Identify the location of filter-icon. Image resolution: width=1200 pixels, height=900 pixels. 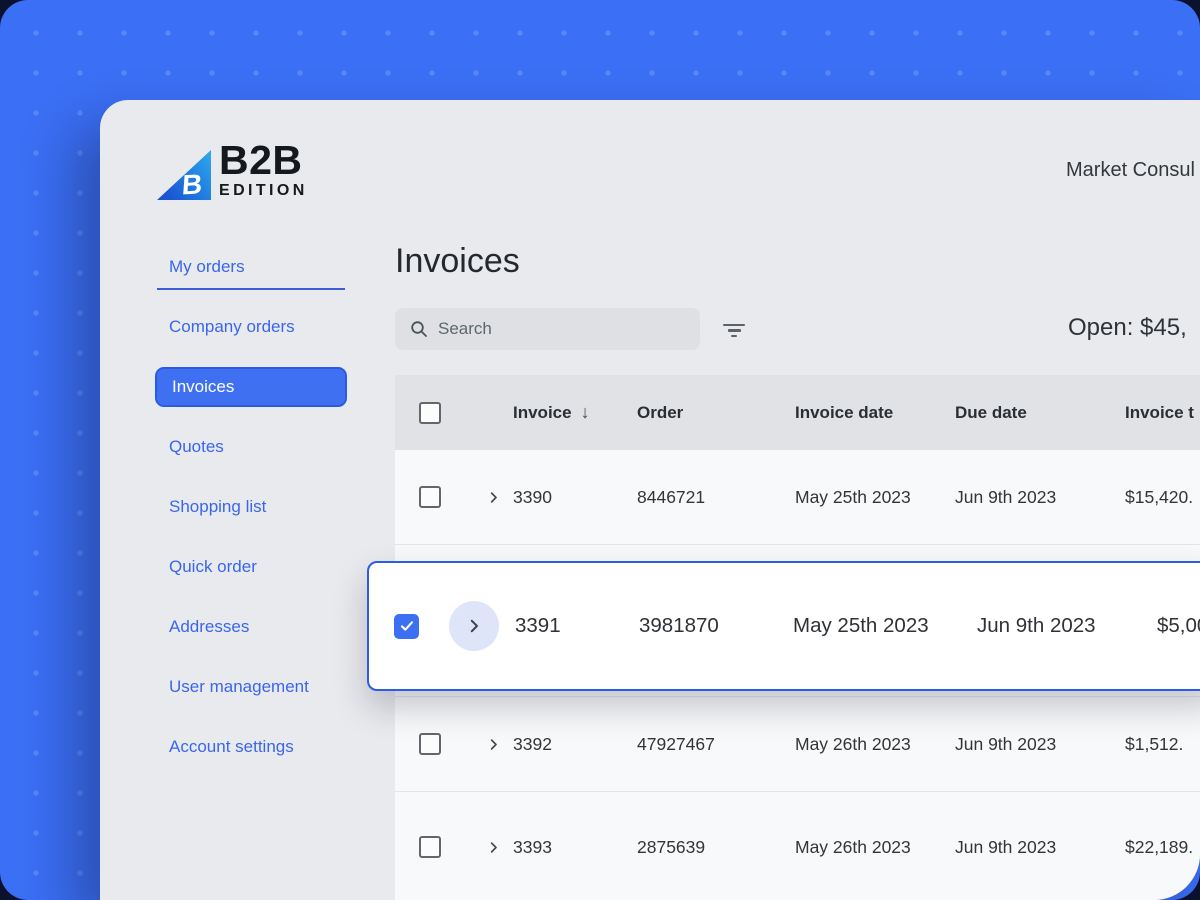
(734, 331).